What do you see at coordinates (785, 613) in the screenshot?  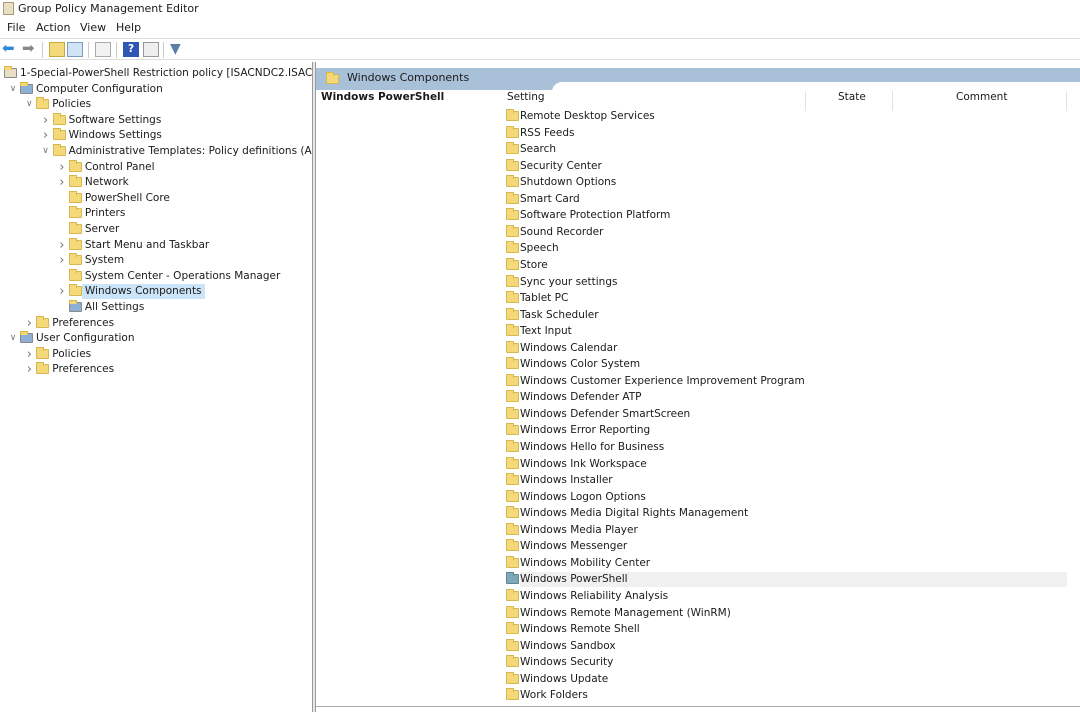 I see `setting-row: Windows Remote Management (WinRM)` at bounding box center [785, 613].